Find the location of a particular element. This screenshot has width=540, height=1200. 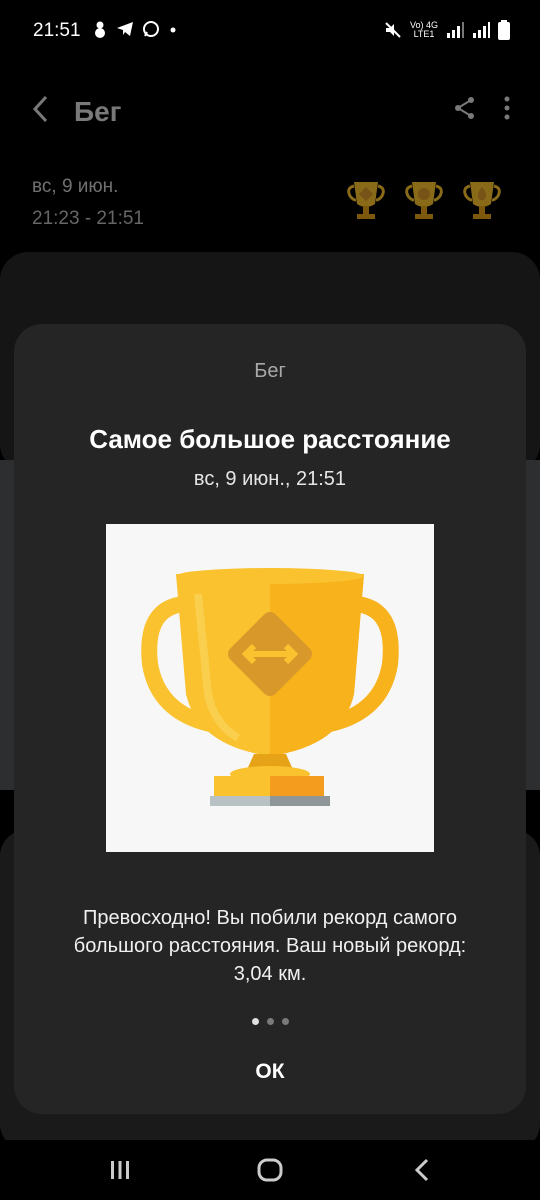

back-nav-button is located at coordinates (422, 1170).